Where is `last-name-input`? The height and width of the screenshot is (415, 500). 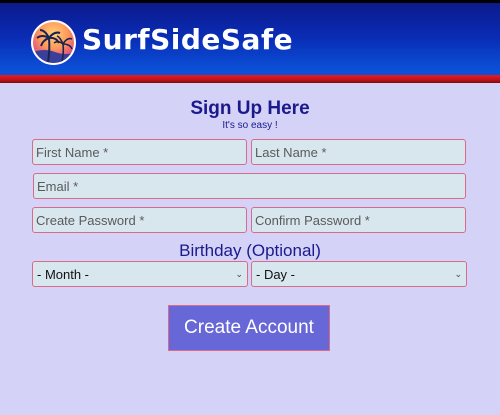
last-name-input is located at coordinates (358, 152).